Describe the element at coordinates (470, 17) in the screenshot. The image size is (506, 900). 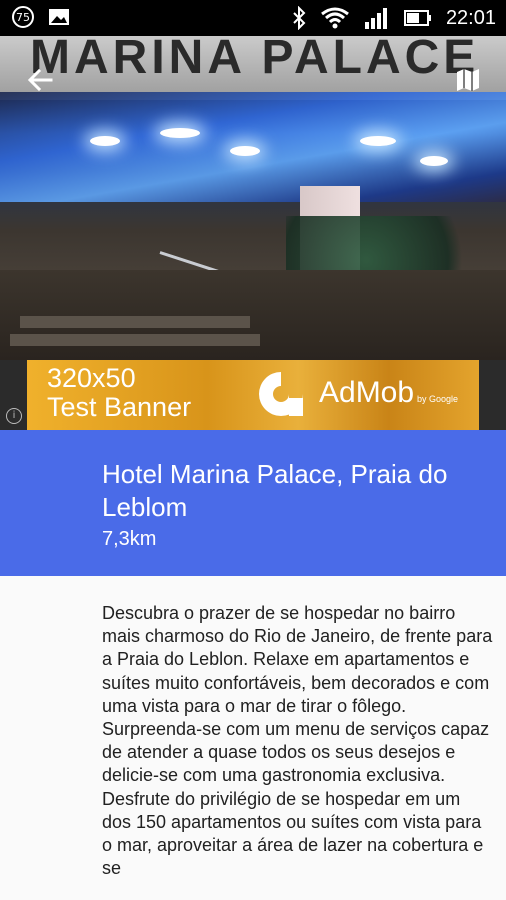
I see `status-time: 22:01` at that location.